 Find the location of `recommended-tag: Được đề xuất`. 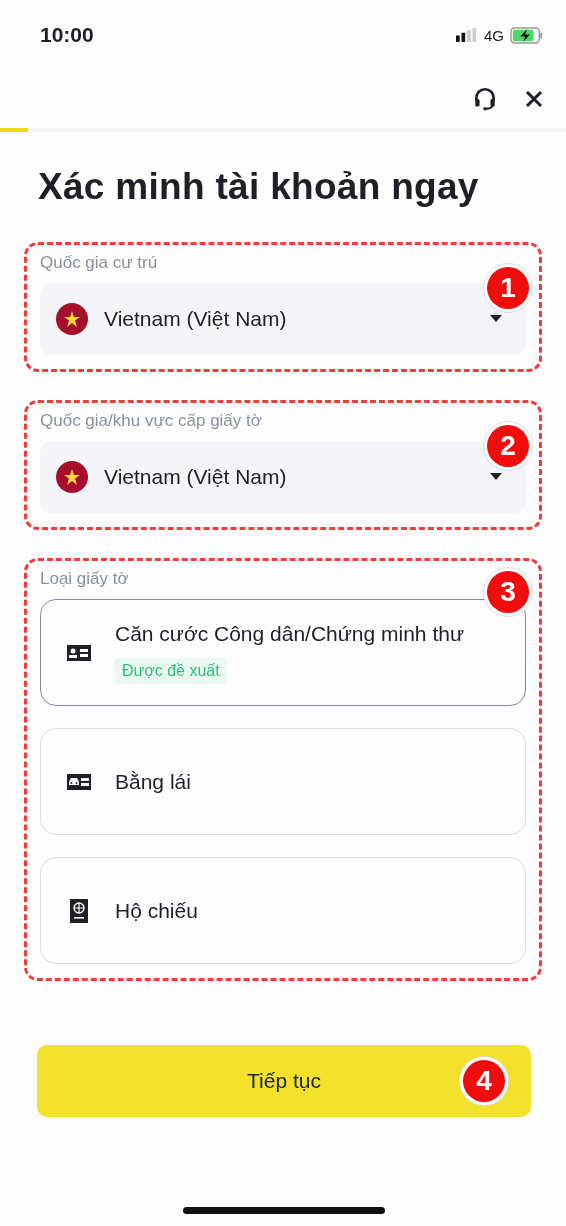

recommended-tag: Được đề xuất is located at coordinates (171, 670).